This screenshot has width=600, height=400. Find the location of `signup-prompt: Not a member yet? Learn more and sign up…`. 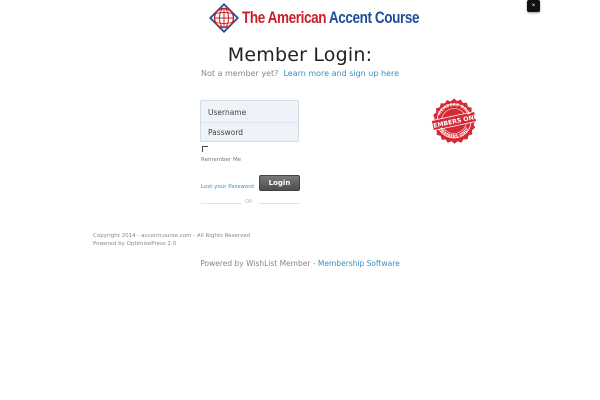

signup-prompt: Not a member yet? Learn more and sign up… is located at coordinates (300, 73).